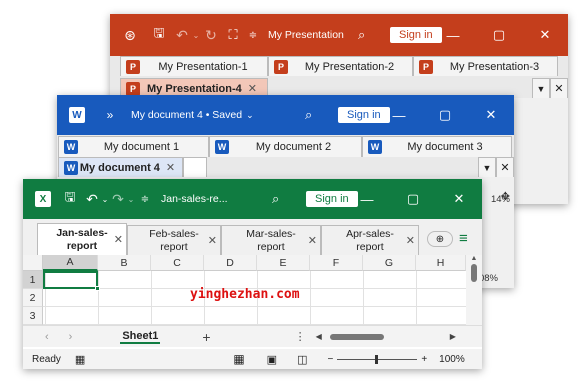 This screenshot has width=587, height=386. I want to click on column-header-f: F, so click(336, 263).